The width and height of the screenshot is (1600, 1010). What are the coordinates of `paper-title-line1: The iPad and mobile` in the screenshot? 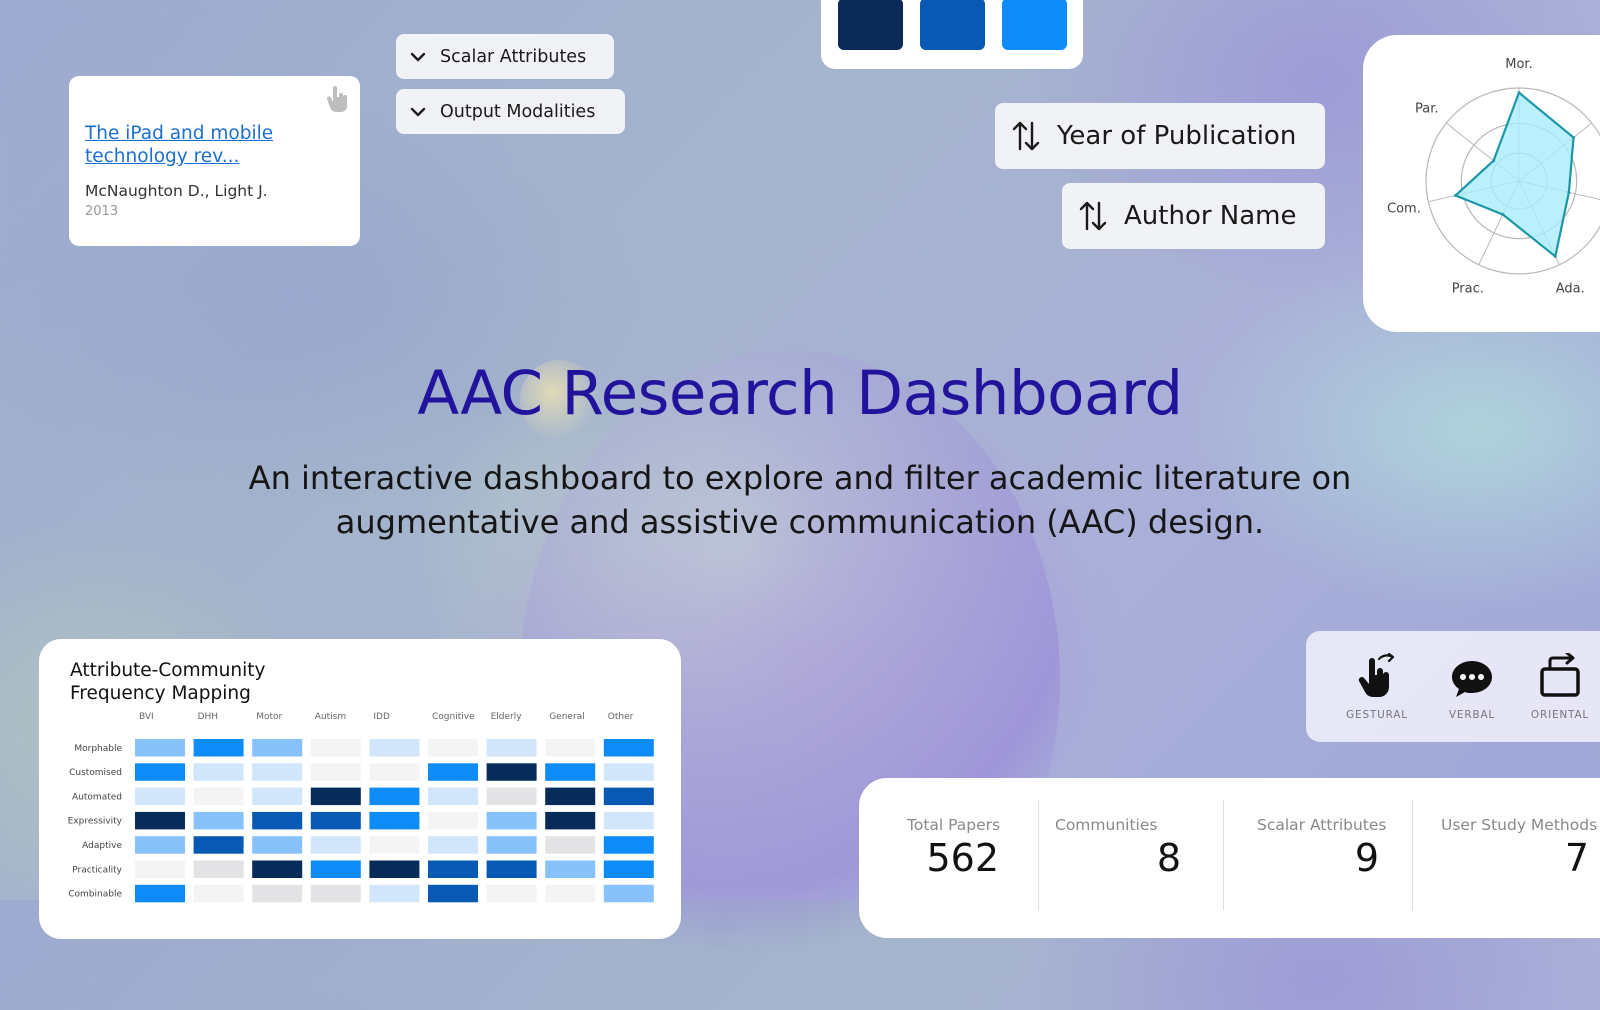 It's located at (179, 133).